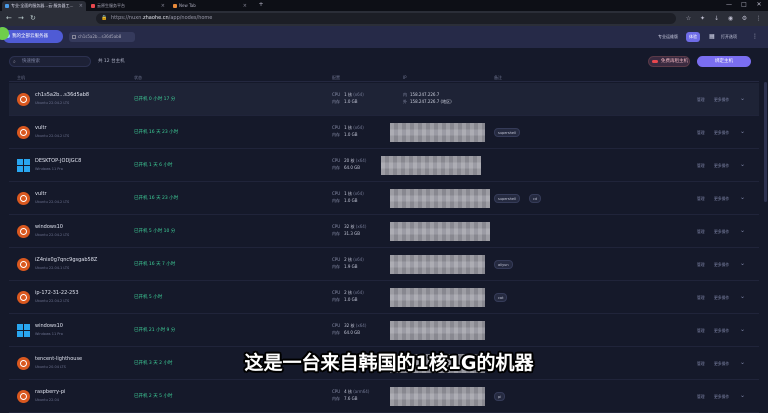  Describe the element at coordinates (535, 198) in the screenshot. I see `host-tag: cd` at that location.